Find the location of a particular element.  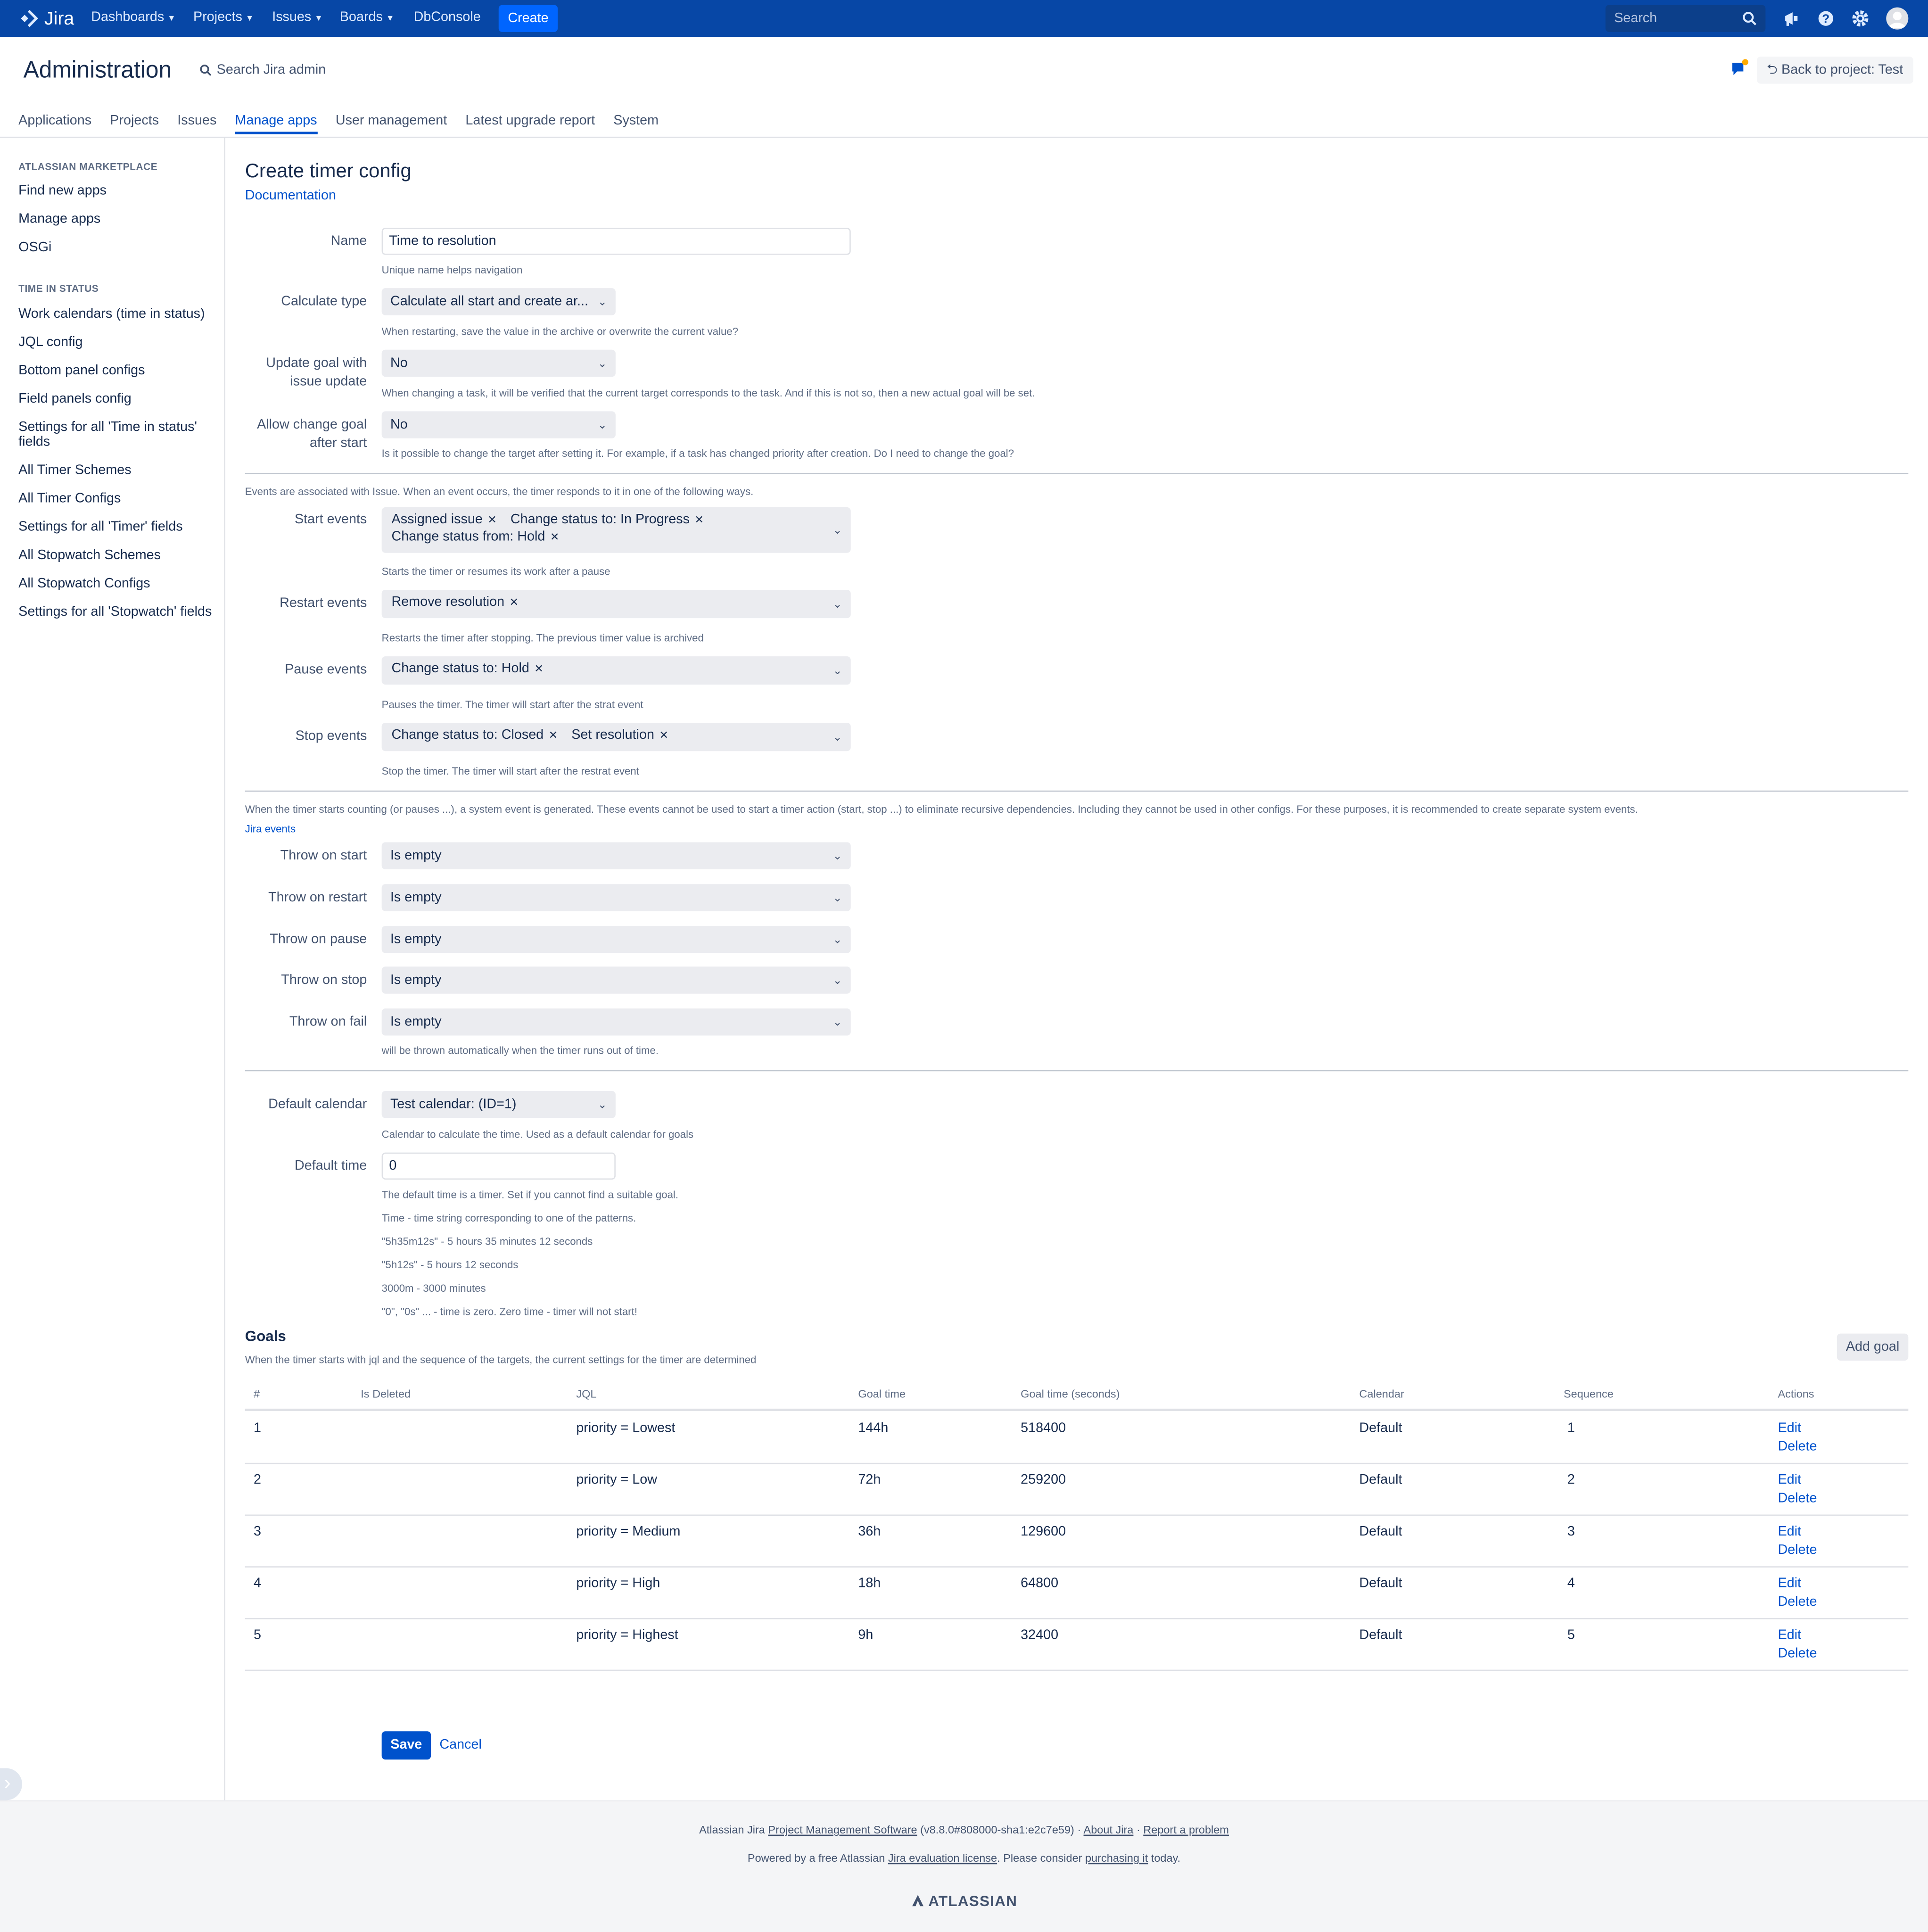

project-management-software-link: Project Management Software is located at coordinates (842, 1830).